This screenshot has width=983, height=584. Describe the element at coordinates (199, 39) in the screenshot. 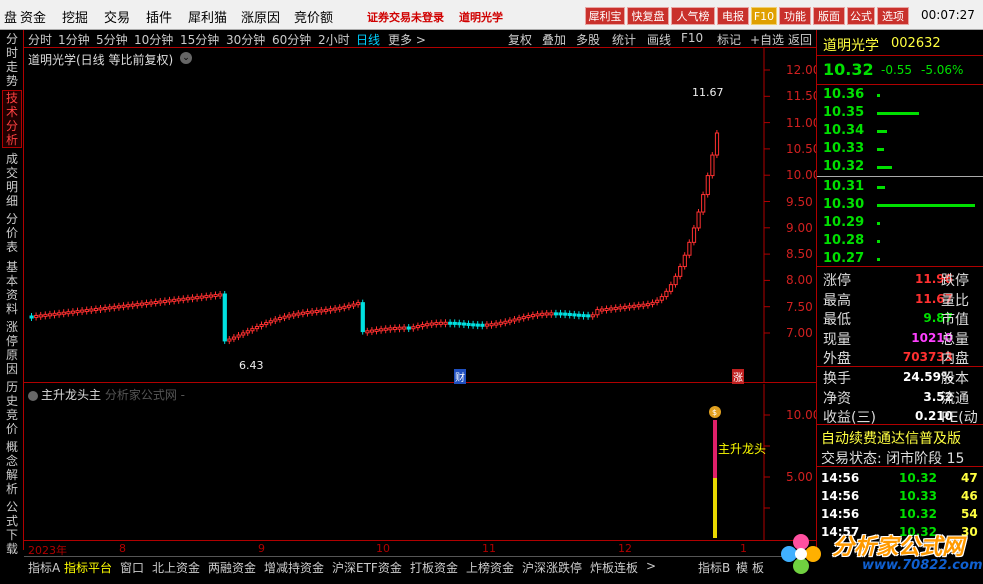

I see `period-15min: 15分钟` at that location.